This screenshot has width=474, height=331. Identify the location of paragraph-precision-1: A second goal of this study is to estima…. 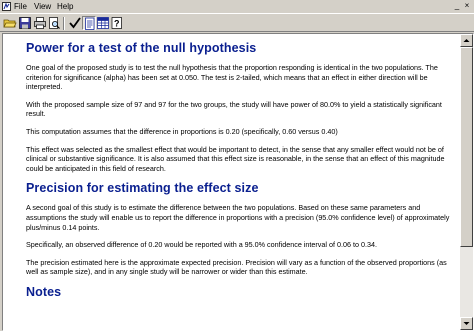
(238, 217).